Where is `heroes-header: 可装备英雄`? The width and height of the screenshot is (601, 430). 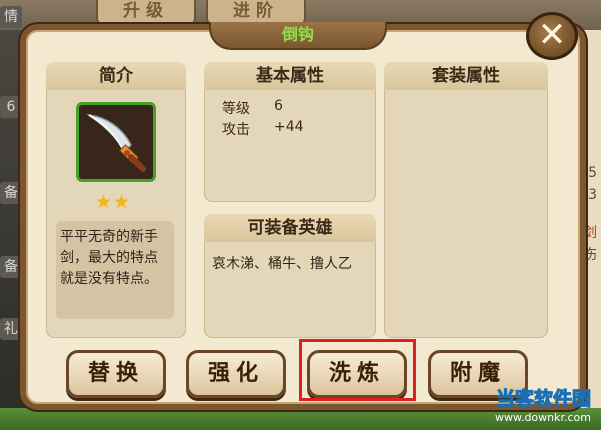
heroes-header: 可装备英雄 is located at coordinates (290, 228).